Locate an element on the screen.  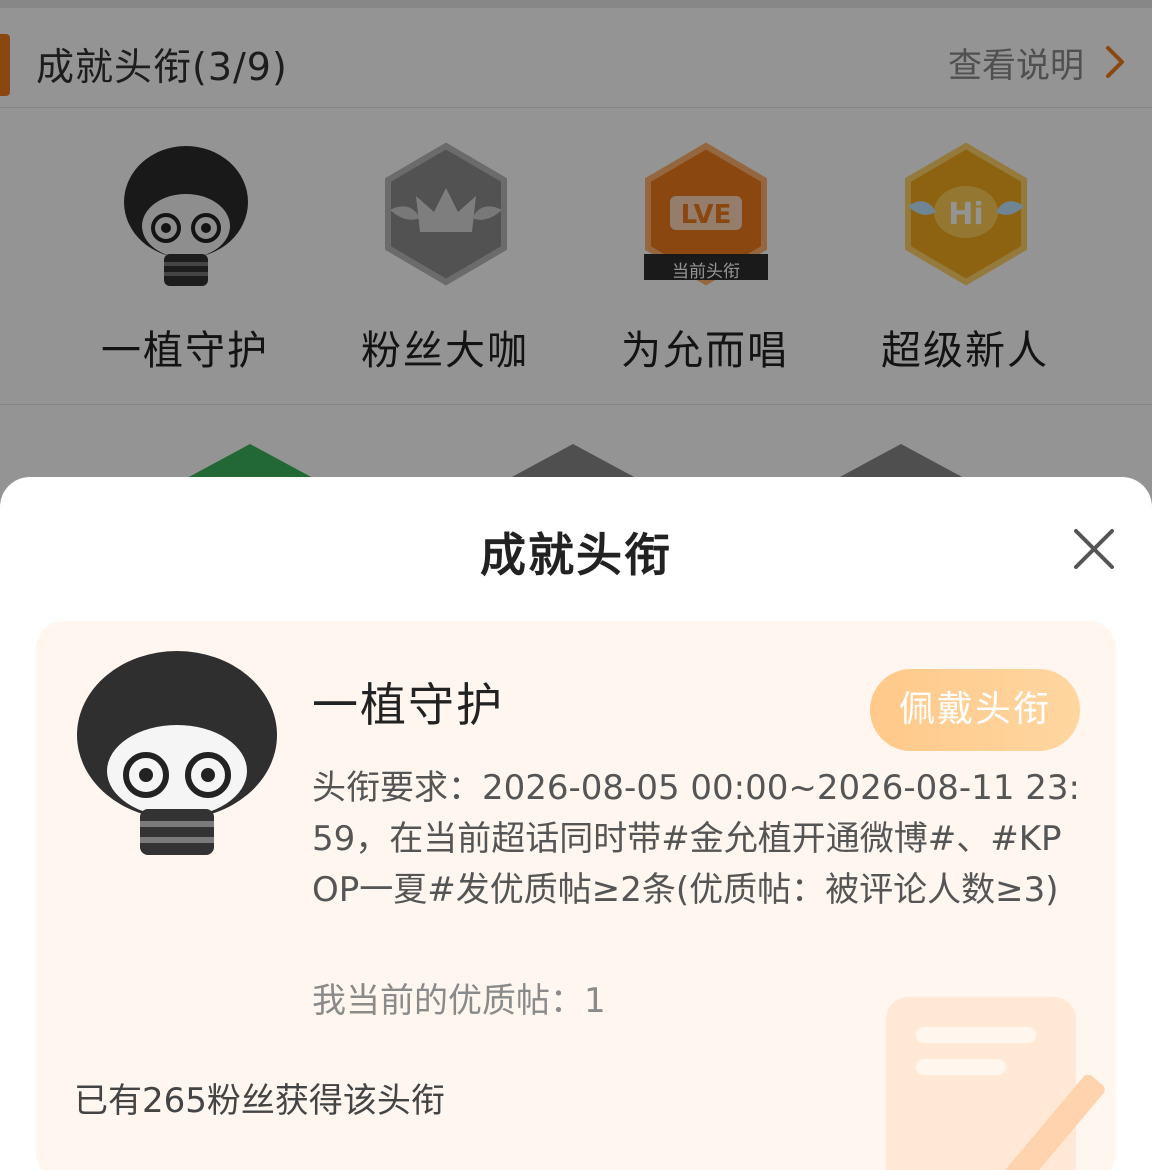
owners-count: 已有265粉丝获得该头衔 is located at coordinates (259, 1101).